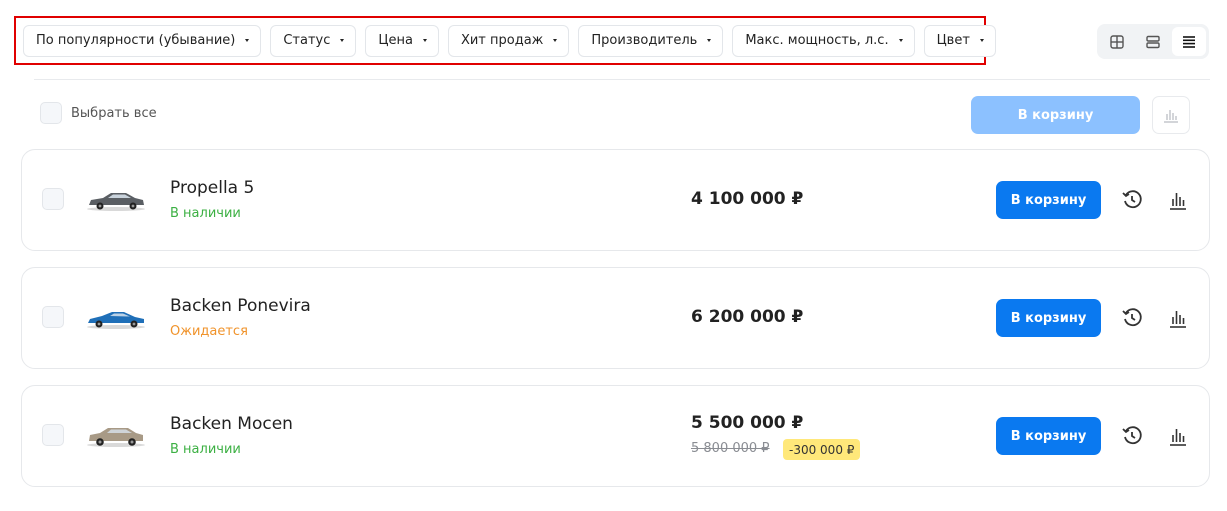 Image resolution: width=1227 pixels, height=511 pixels. I want to click on filter-label: Макс. мощность, л.с., so click(817, 40).